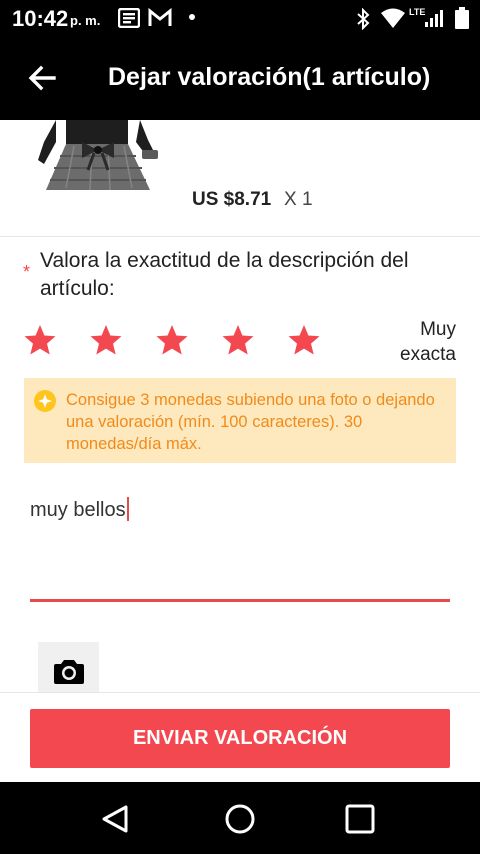 The width and height of the screenshot is (480, 854). What do you see at coordinates (393, 18) in the screenshot?
I see `wifi-icon` at bounding box center [393, 18].